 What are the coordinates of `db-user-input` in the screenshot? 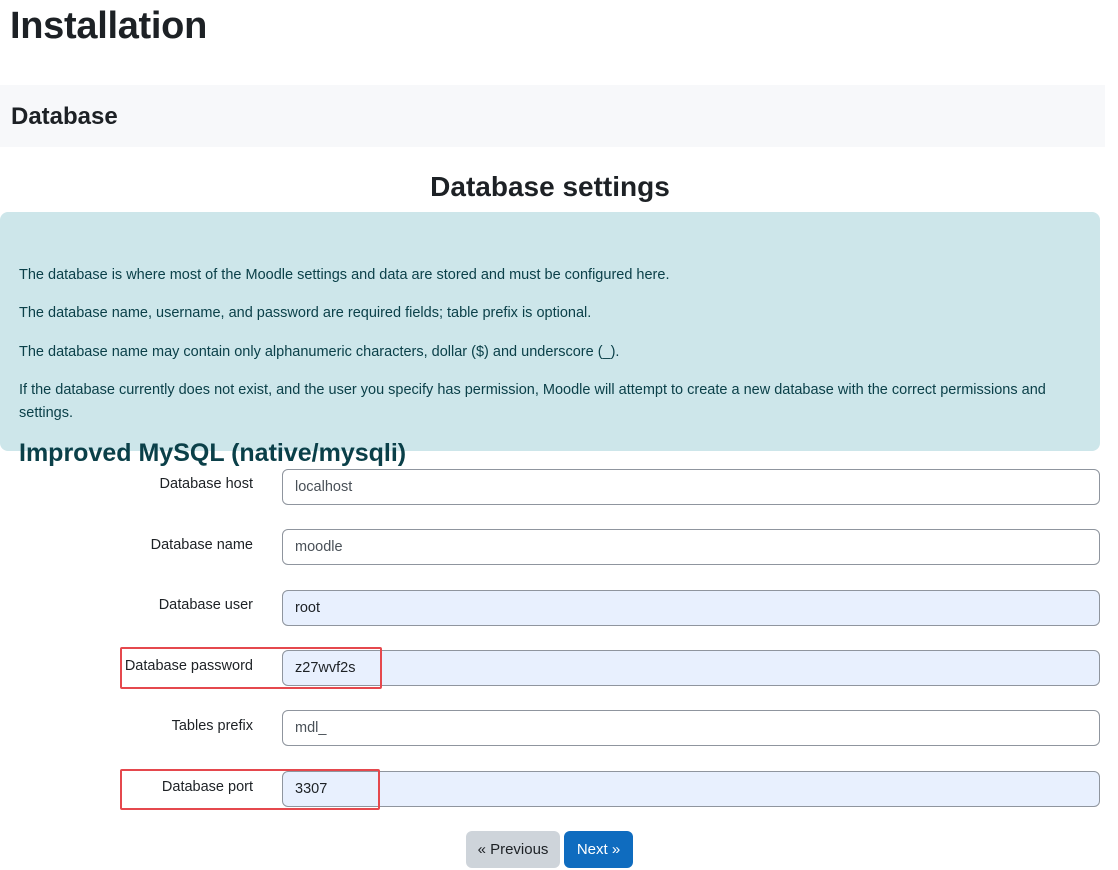 It's located at (691, 608).